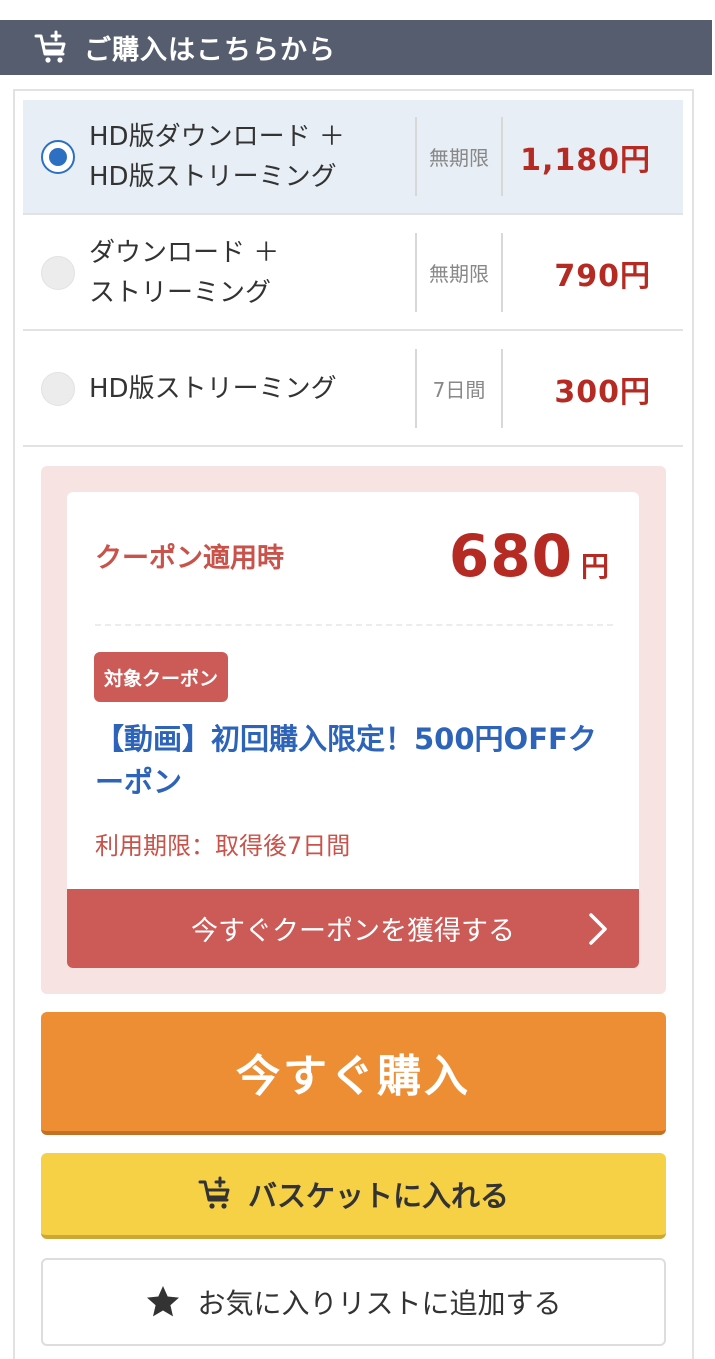  Describe the element at coordinates (602, 276) in the screenshot. I see `option-price: 790円` at that location.